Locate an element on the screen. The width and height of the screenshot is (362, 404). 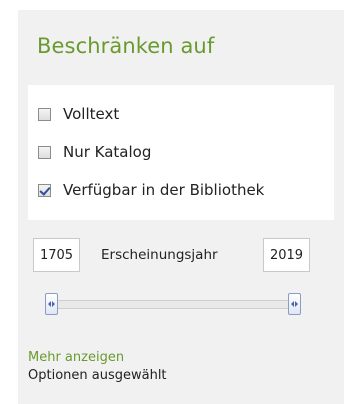
option-label: Volltext is located at coordinates (91, 114).